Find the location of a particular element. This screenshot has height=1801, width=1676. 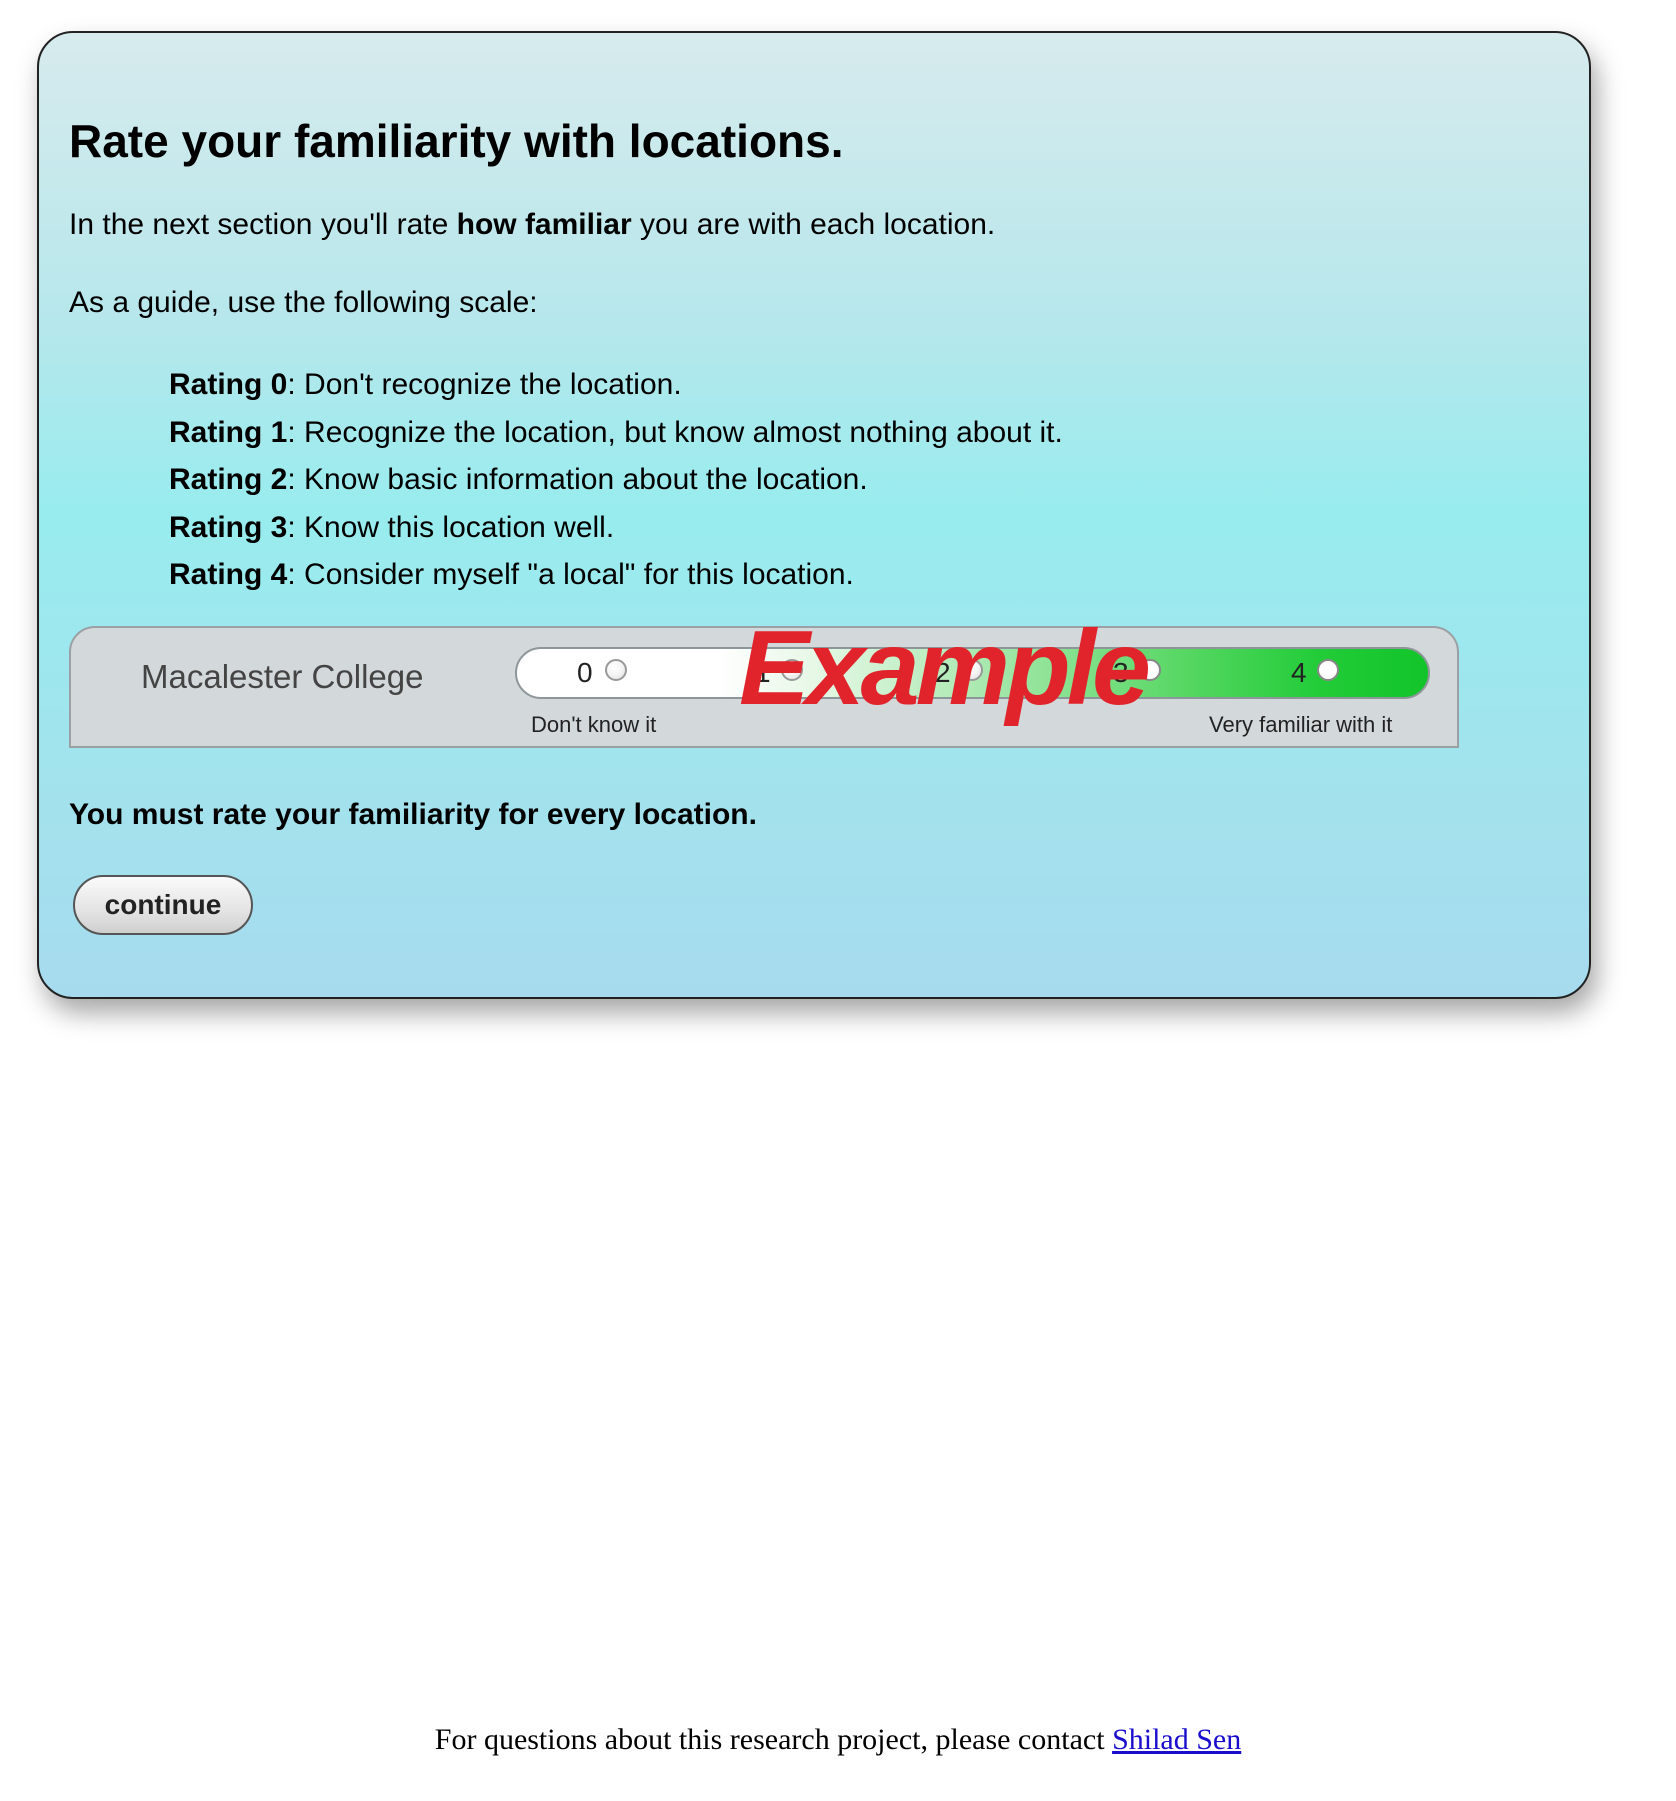

example-tick-4: 4 is located at coordinates (1299, 672).